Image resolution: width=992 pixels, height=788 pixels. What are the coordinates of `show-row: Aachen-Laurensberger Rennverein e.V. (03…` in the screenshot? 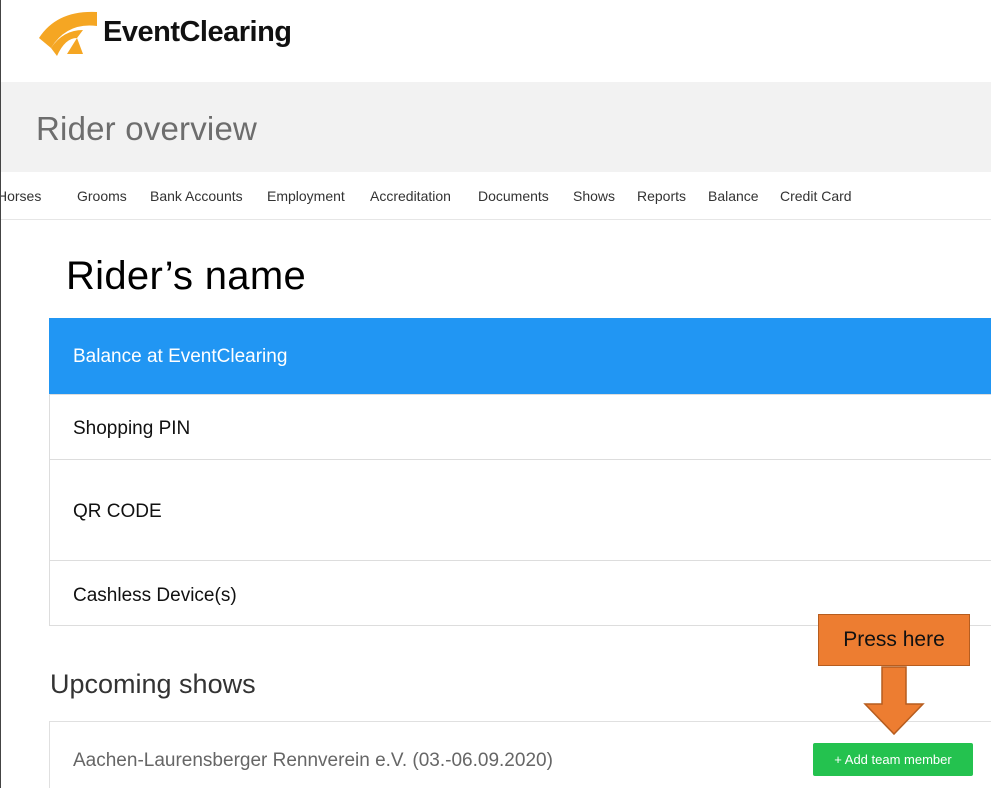 It's located at (520, 754).